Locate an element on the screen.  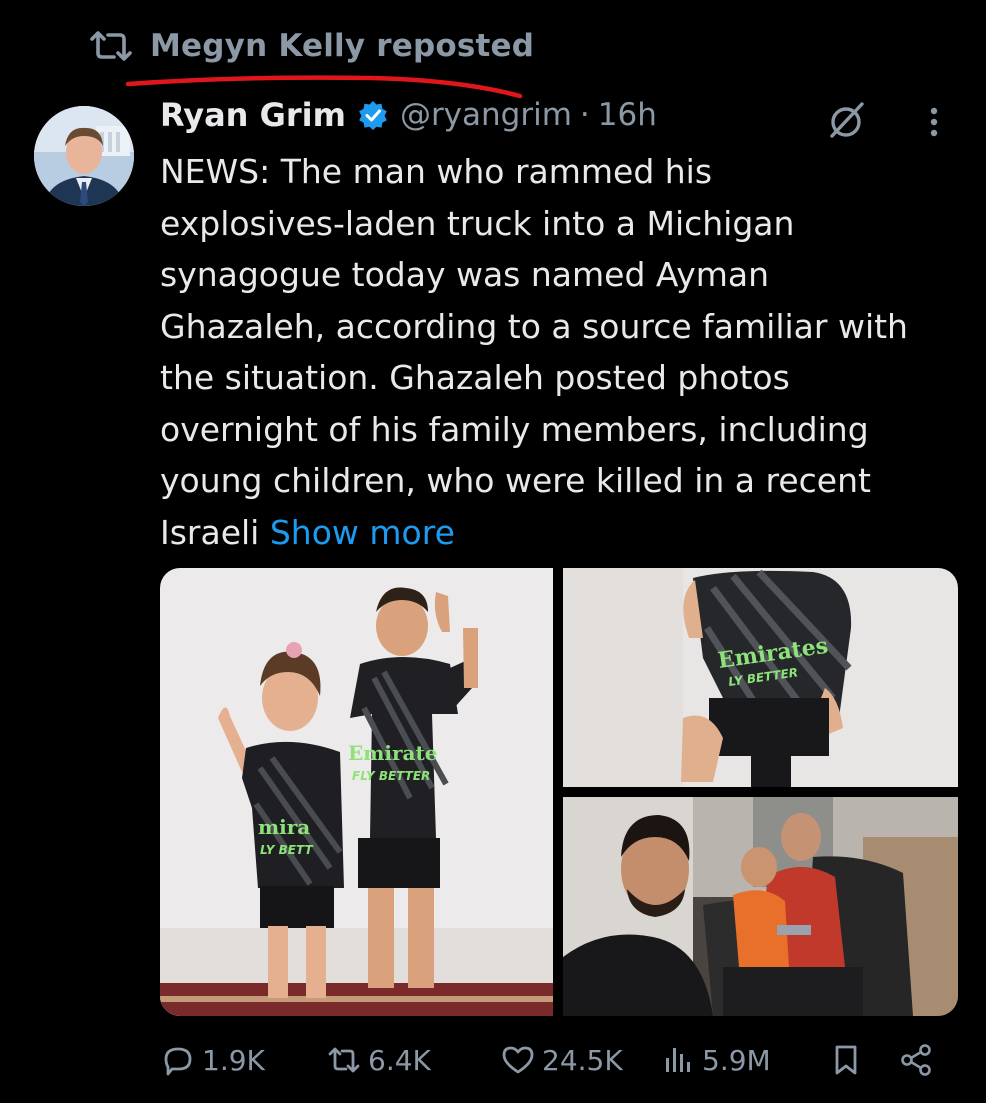
photo-child-image: Emirates LY BETTER is located at coordinates (760, 677).